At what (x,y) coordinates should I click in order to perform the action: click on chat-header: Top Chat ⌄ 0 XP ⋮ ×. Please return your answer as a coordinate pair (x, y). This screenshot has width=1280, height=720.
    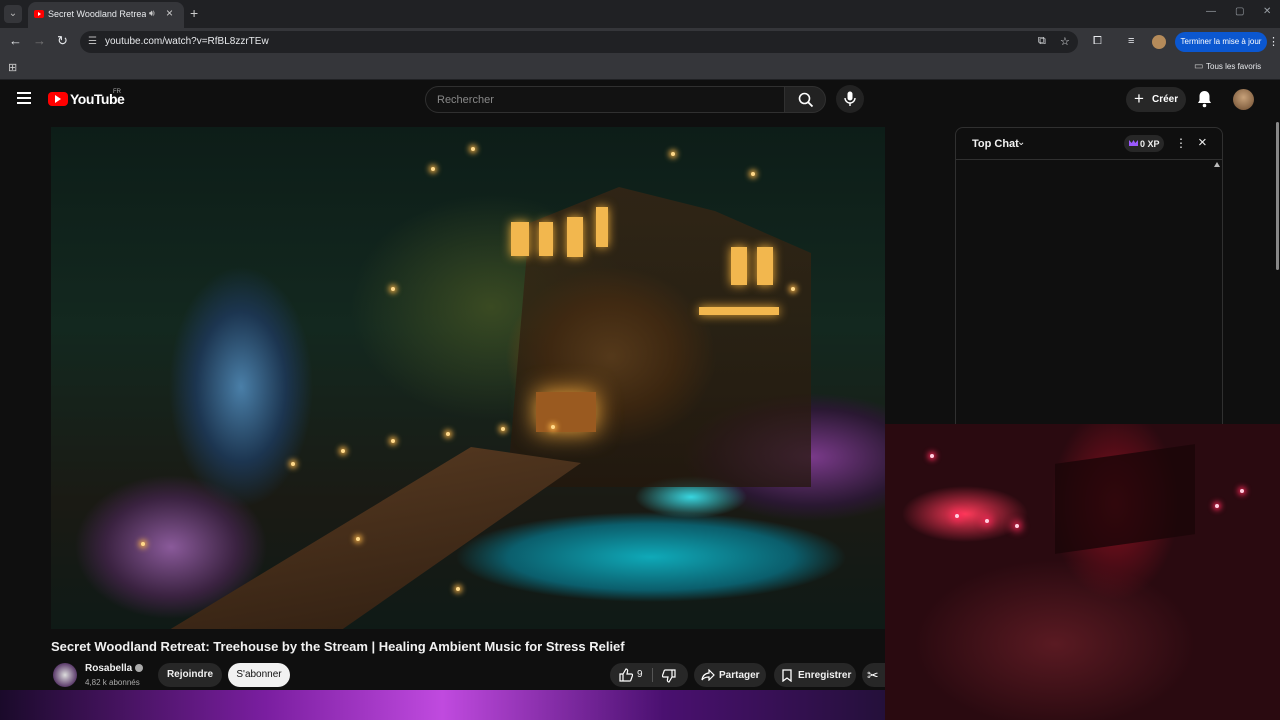
    Looking at the image, I should click on (1089, 144).